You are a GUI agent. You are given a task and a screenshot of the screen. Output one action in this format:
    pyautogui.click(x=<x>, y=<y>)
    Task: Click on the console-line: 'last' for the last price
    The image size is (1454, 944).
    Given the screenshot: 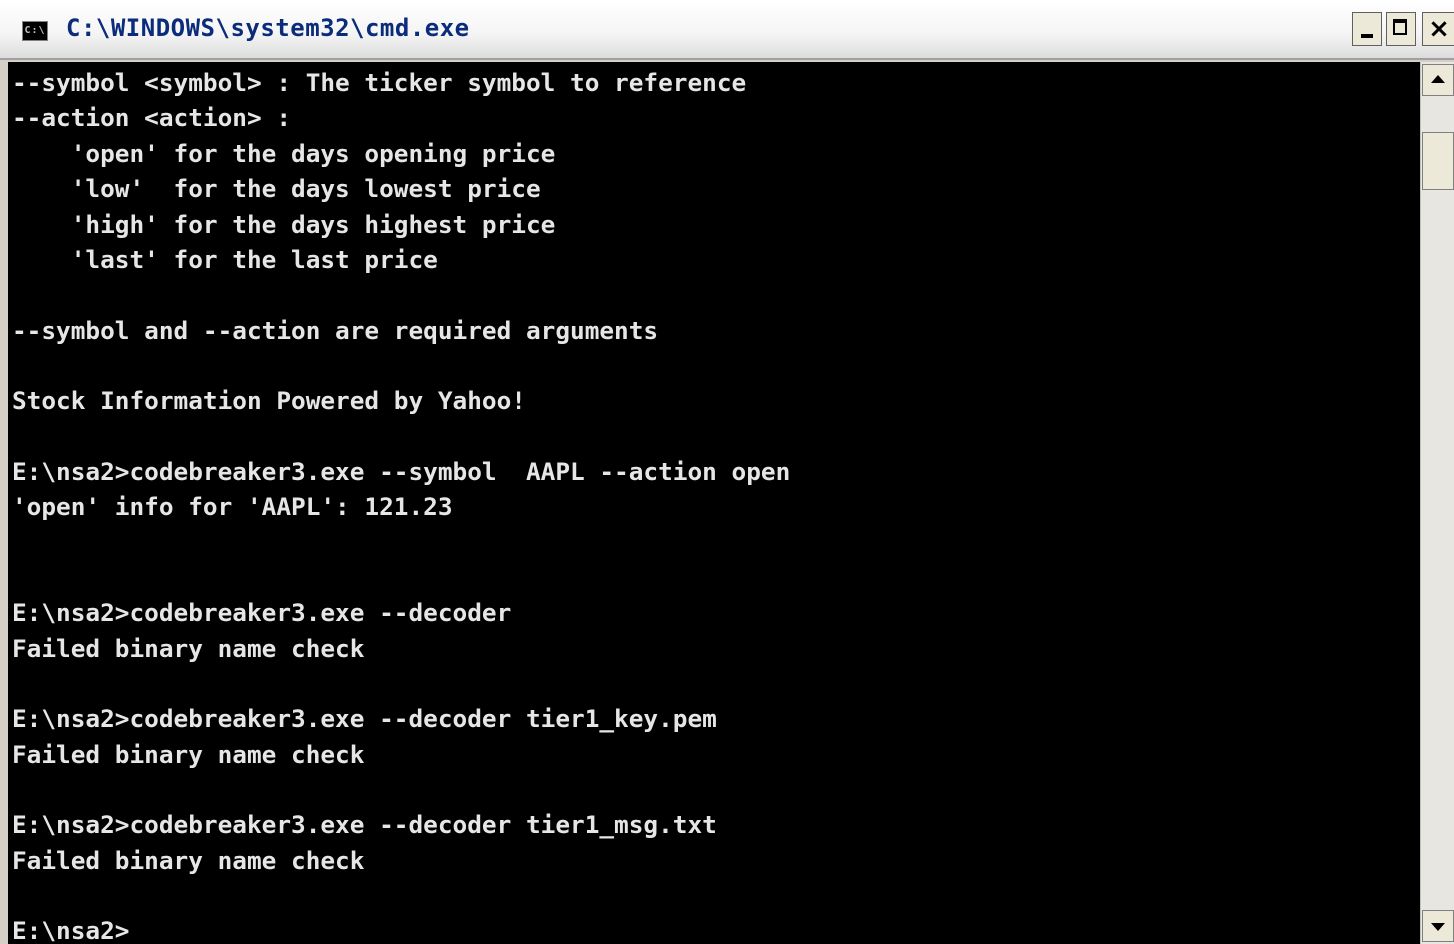 What is the action you would take?
    pyautogui.click(x=225, y=259)
    